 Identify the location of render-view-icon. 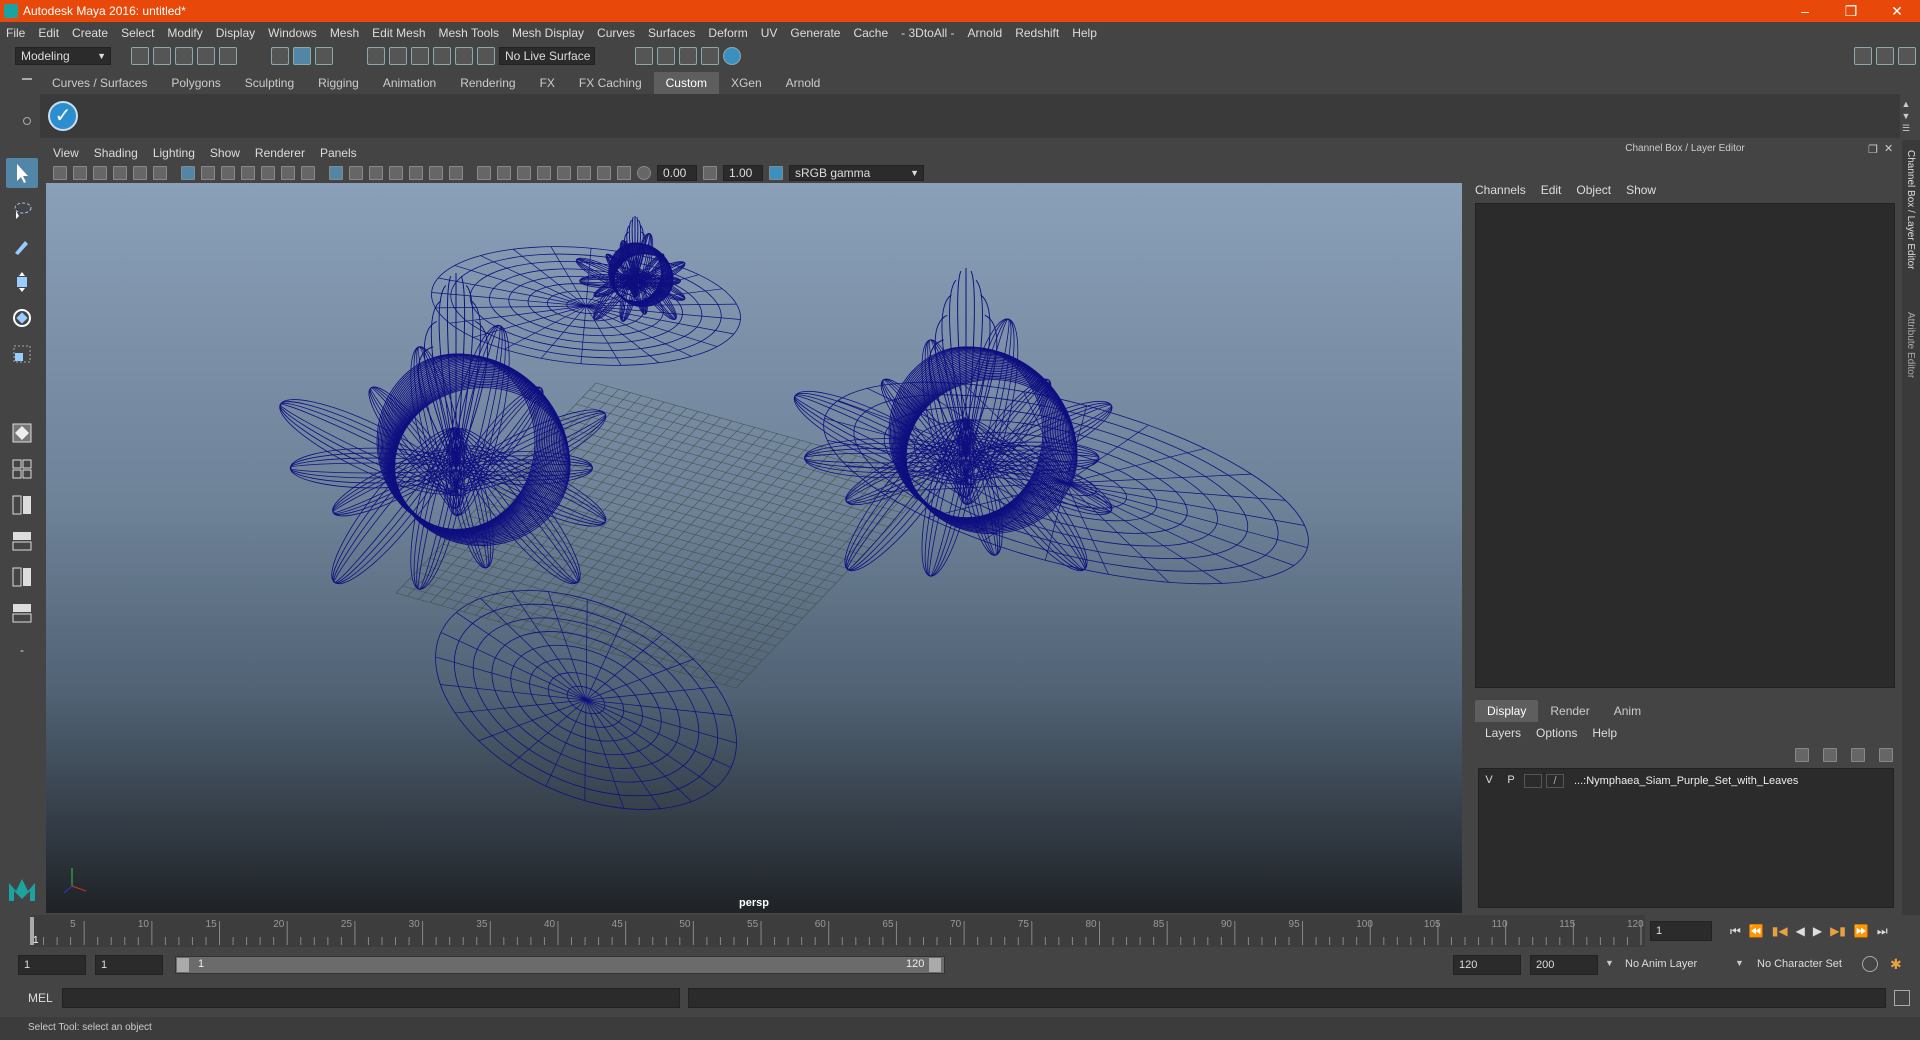
(710, 56).